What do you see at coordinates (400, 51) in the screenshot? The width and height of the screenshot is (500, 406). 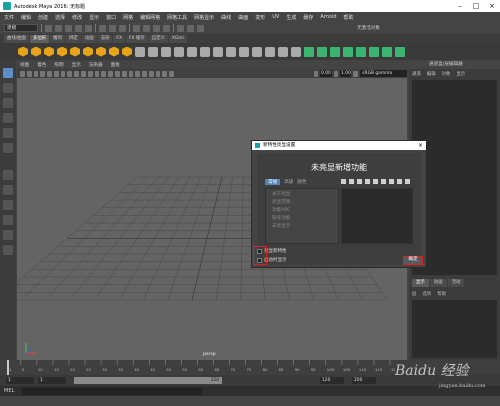 I see `uv-unfold-icon` at bounding box center [400, 51].